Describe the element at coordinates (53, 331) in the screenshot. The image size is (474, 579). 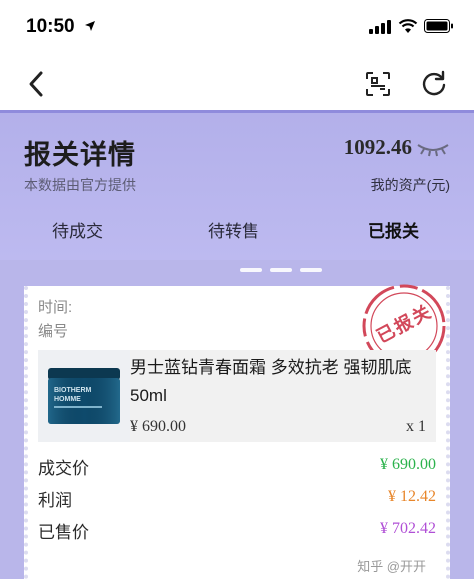
I see `order-id-label: 编号` at that location.